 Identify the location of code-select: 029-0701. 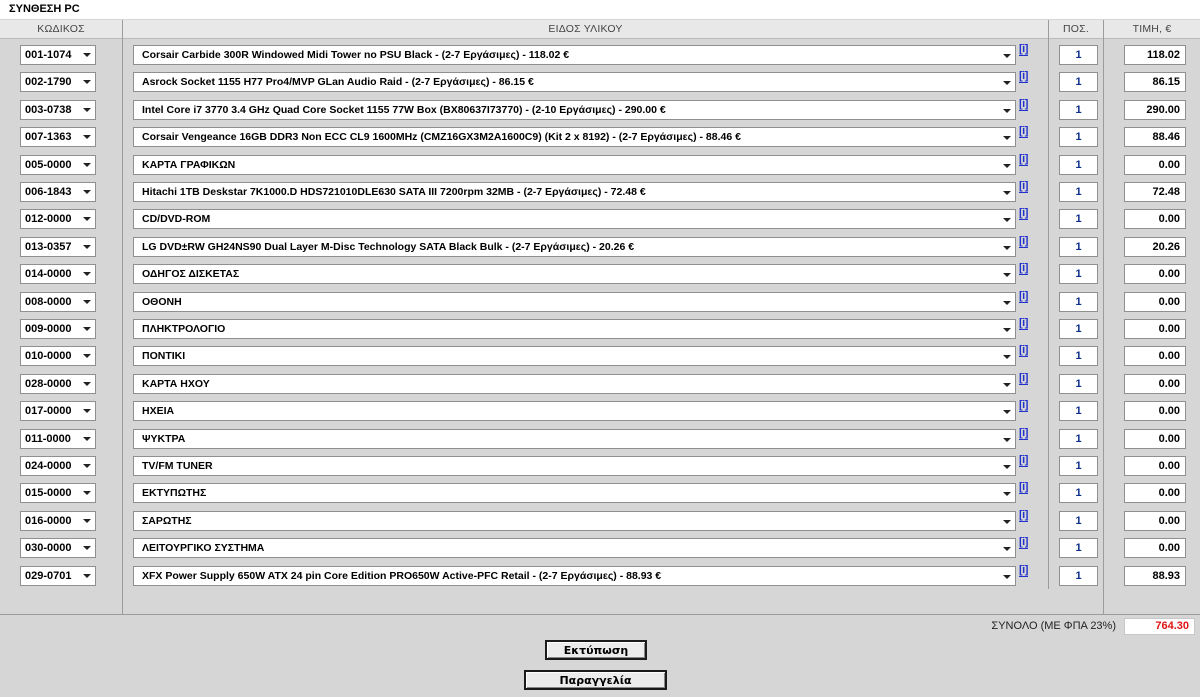
(58, 575).